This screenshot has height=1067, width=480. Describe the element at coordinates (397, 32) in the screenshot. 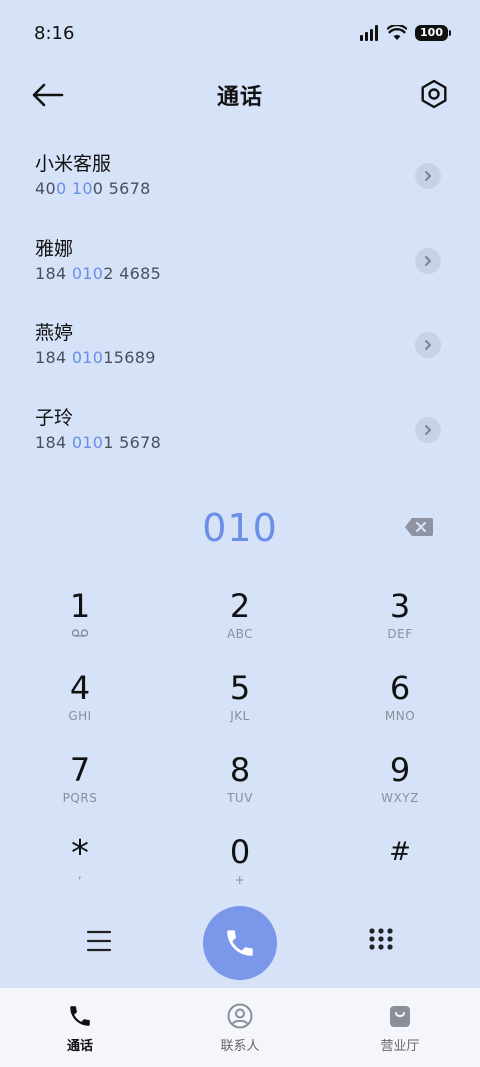

I see `wifi-icon` at that location.